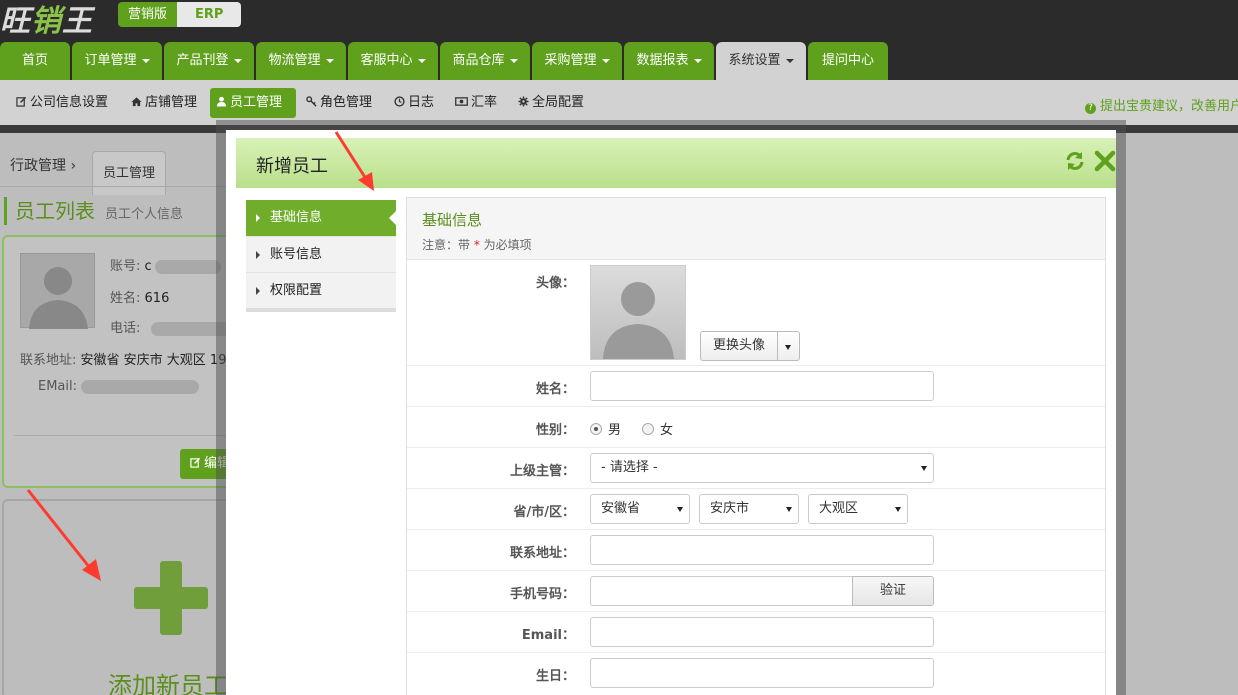 Image resolution: width=1238 pixels, height=695 pixels. I want to click on select-value: 安徽省, so click(621, 508).